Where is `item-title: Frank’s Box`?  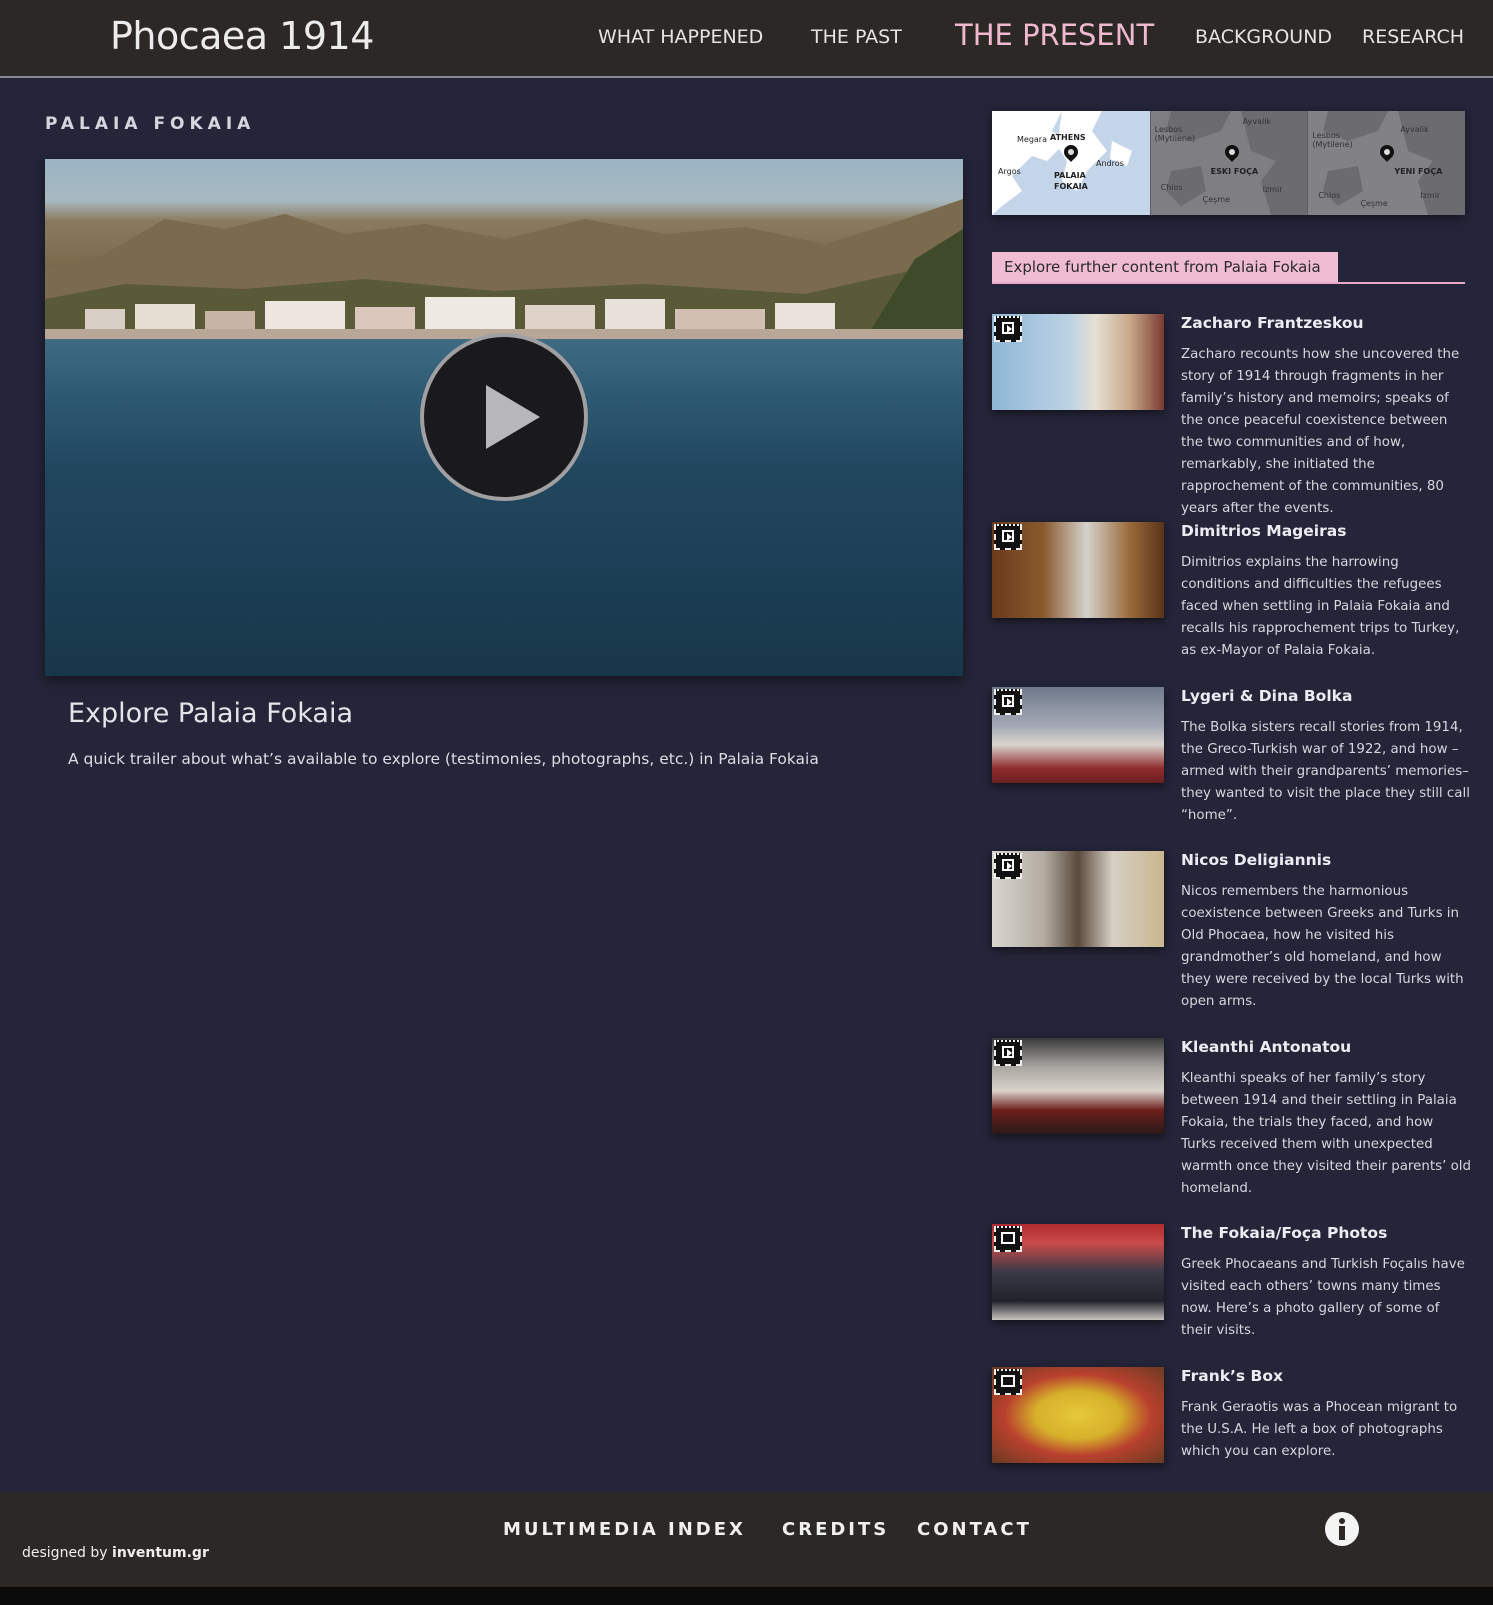
item-title: Frank’s Box is located at coordinates (1323, 1376).